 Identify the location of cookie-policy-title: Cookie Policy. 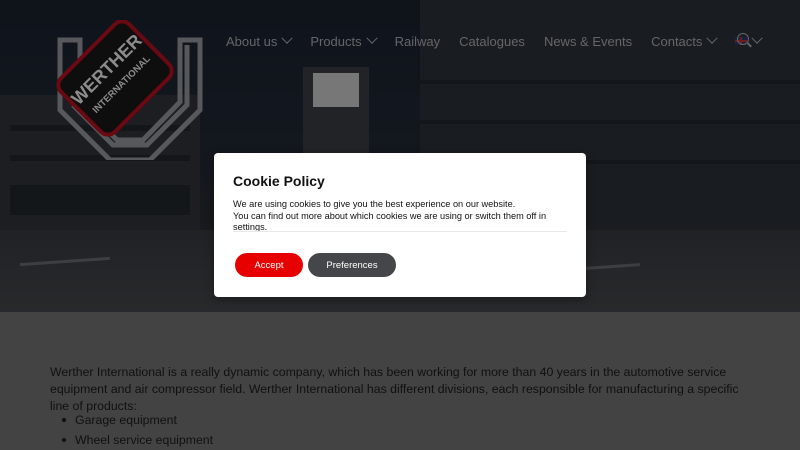
(279, 181).